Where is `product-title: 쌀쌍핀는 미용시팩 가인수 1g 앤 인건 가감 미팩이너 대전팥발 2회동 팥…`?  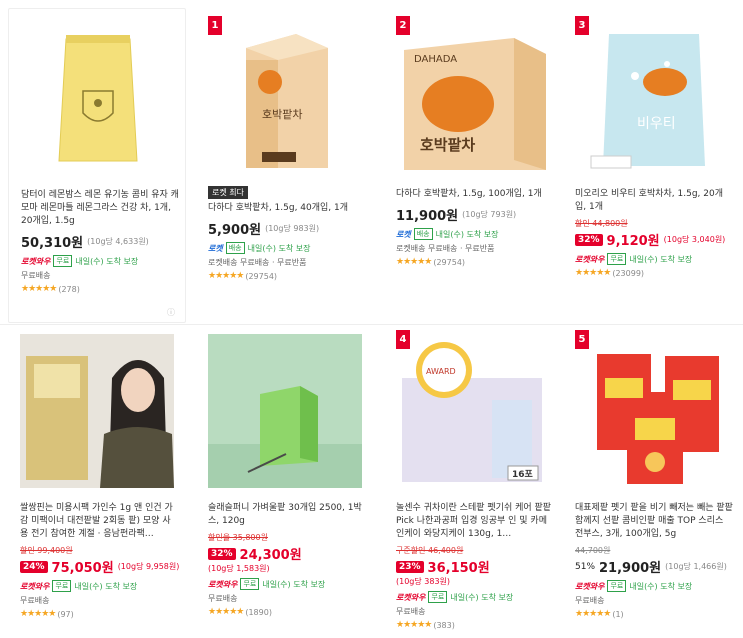
product-title: 쌀쌍핀는 미용시팩 가인수 1g 앤 인건 가감 미팩이너 대전팥발 2회동 팥… is located at coordinates (99, 521).